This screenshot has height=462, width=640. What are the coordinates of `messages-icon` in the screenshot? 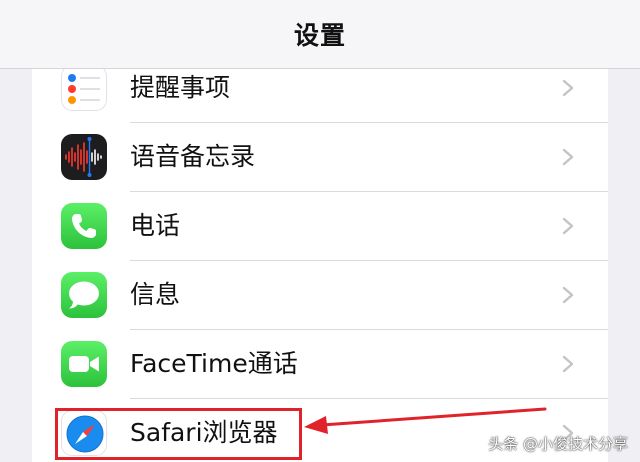 It's located at (84, 295).